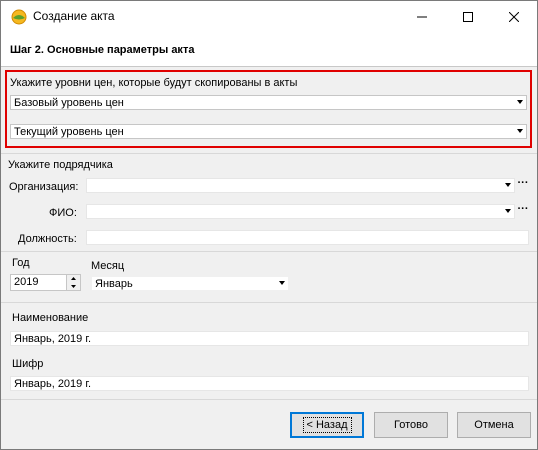 The height and width of the screenshot is (450, 538). What do you see at coordinates (21, 263) in the screenshot?
I see `year-label: Год` at bounding box center [21, 263].